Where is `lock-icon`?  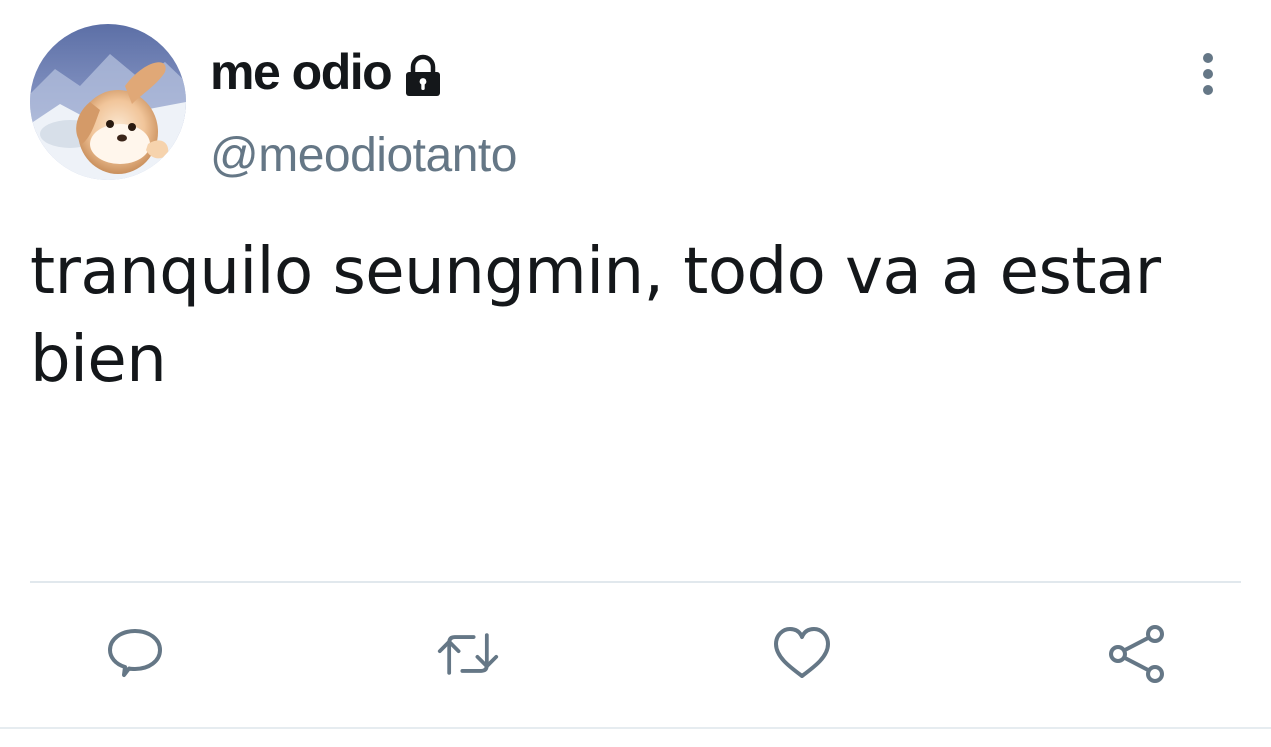
lock-icon is located at coordinates (423, 76).